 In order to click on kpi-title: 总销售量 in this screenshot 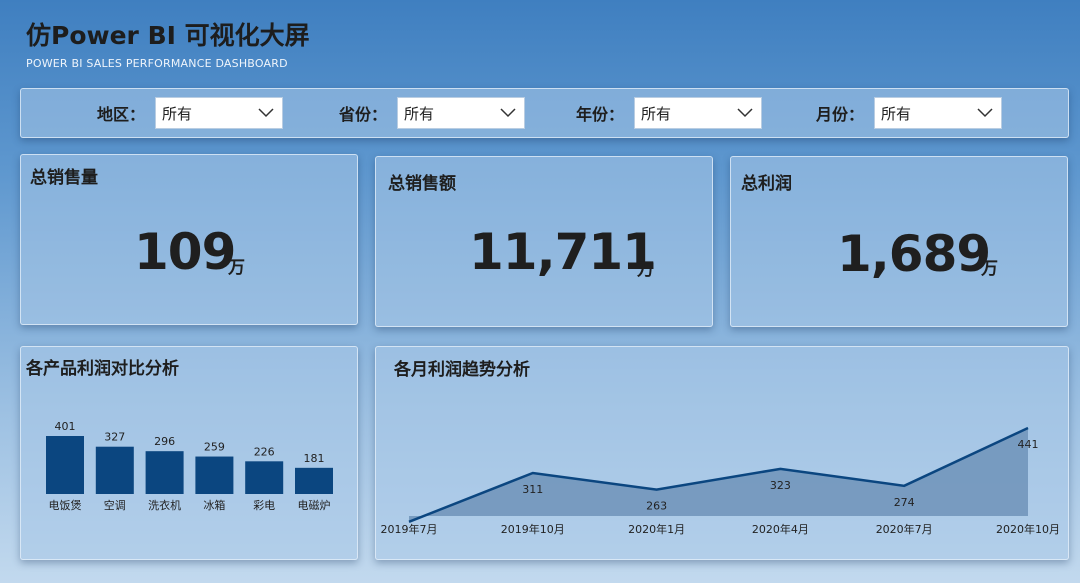, I will do `click(64, 178)`.